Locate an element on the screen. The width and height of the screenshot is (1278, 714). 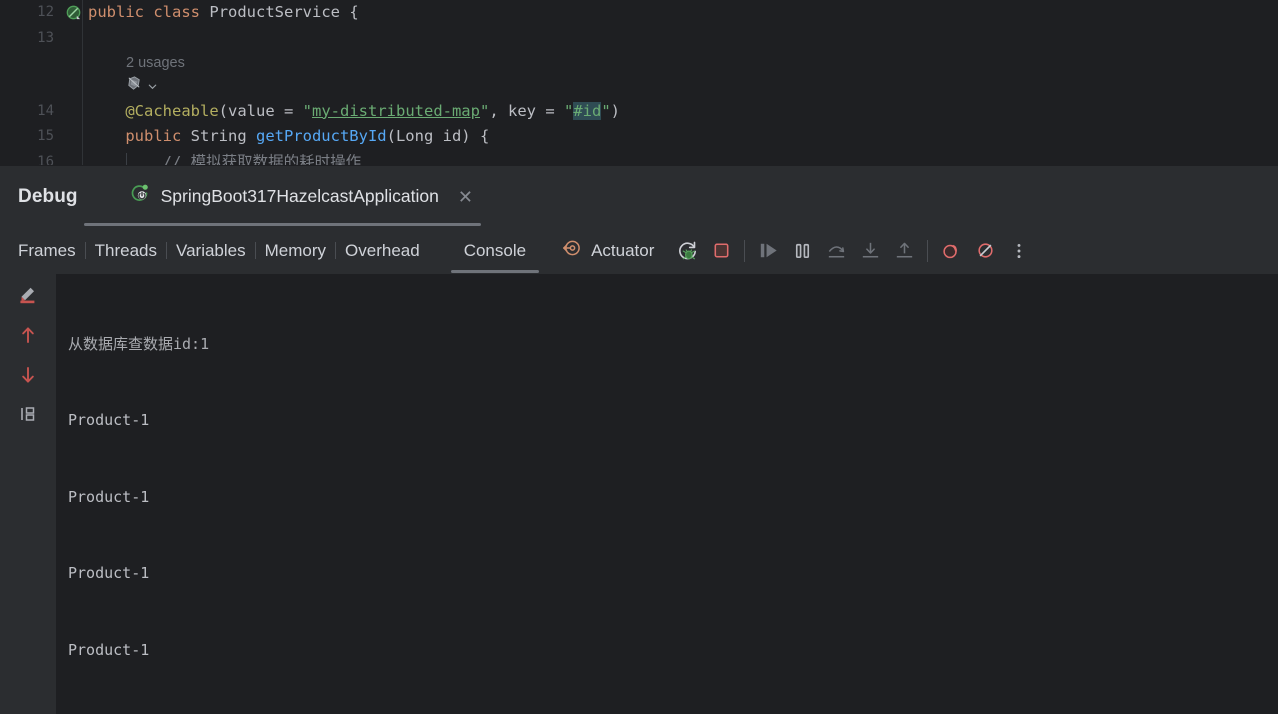
code-line-12-text: public class ProductService { is located at coordinates (221, 13).